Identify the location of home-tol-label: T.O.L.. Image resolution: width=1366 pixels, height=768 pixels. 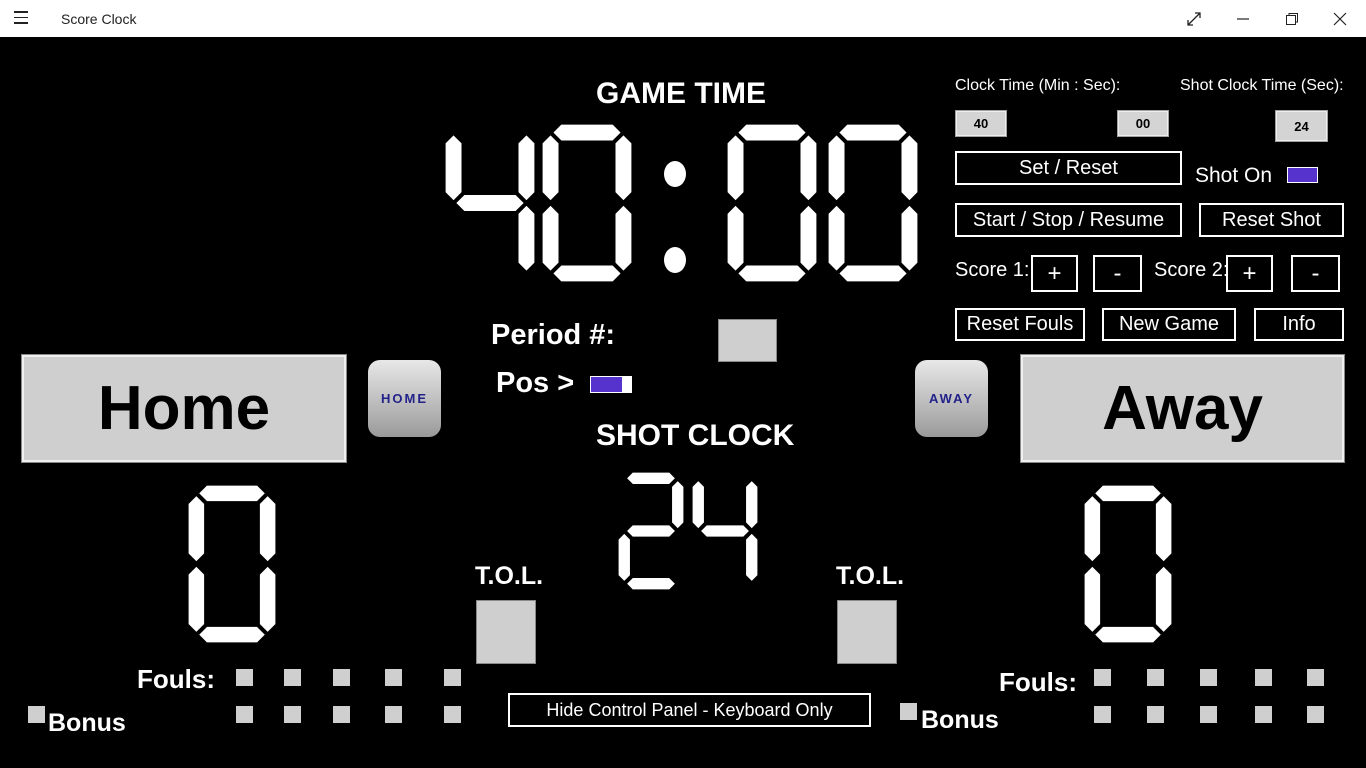
(509, 576).